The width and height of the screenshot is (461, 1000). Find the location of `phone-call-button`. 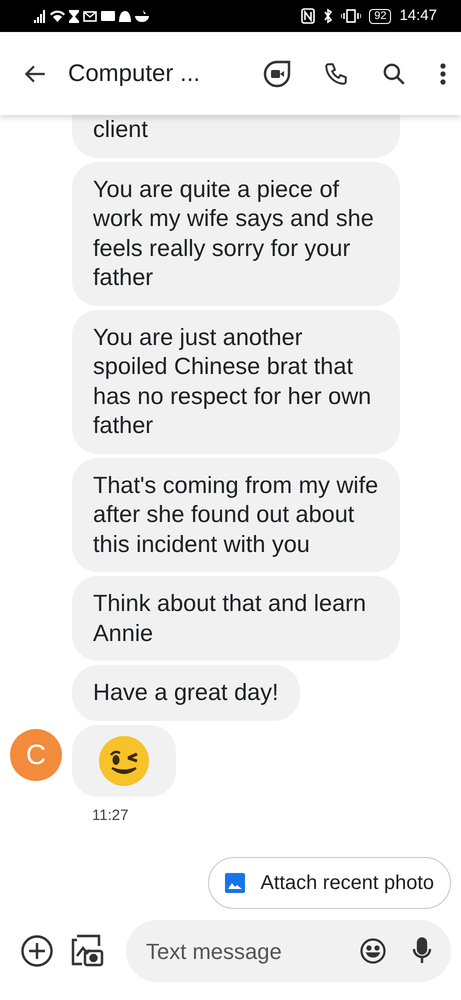

phone-call-button is located at coordinates (336, 73).